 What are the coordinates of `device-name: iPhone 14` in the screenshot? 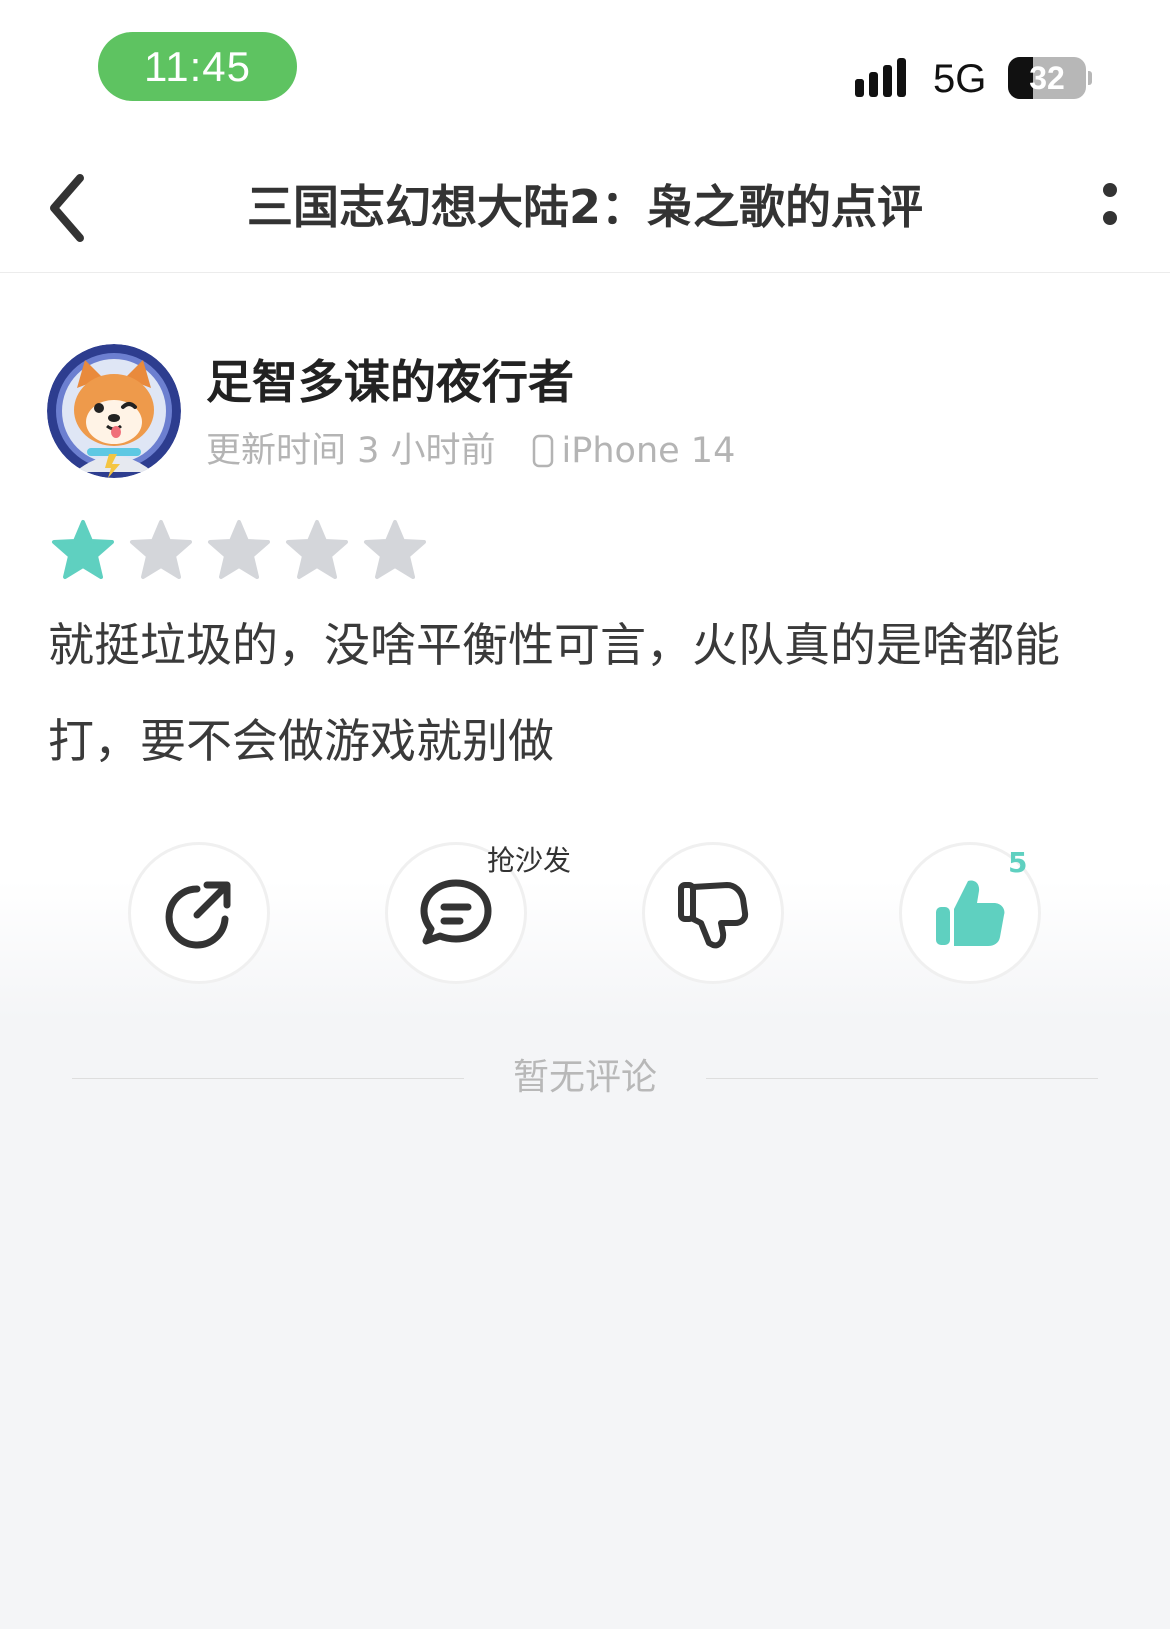 It's located at (648, 451).